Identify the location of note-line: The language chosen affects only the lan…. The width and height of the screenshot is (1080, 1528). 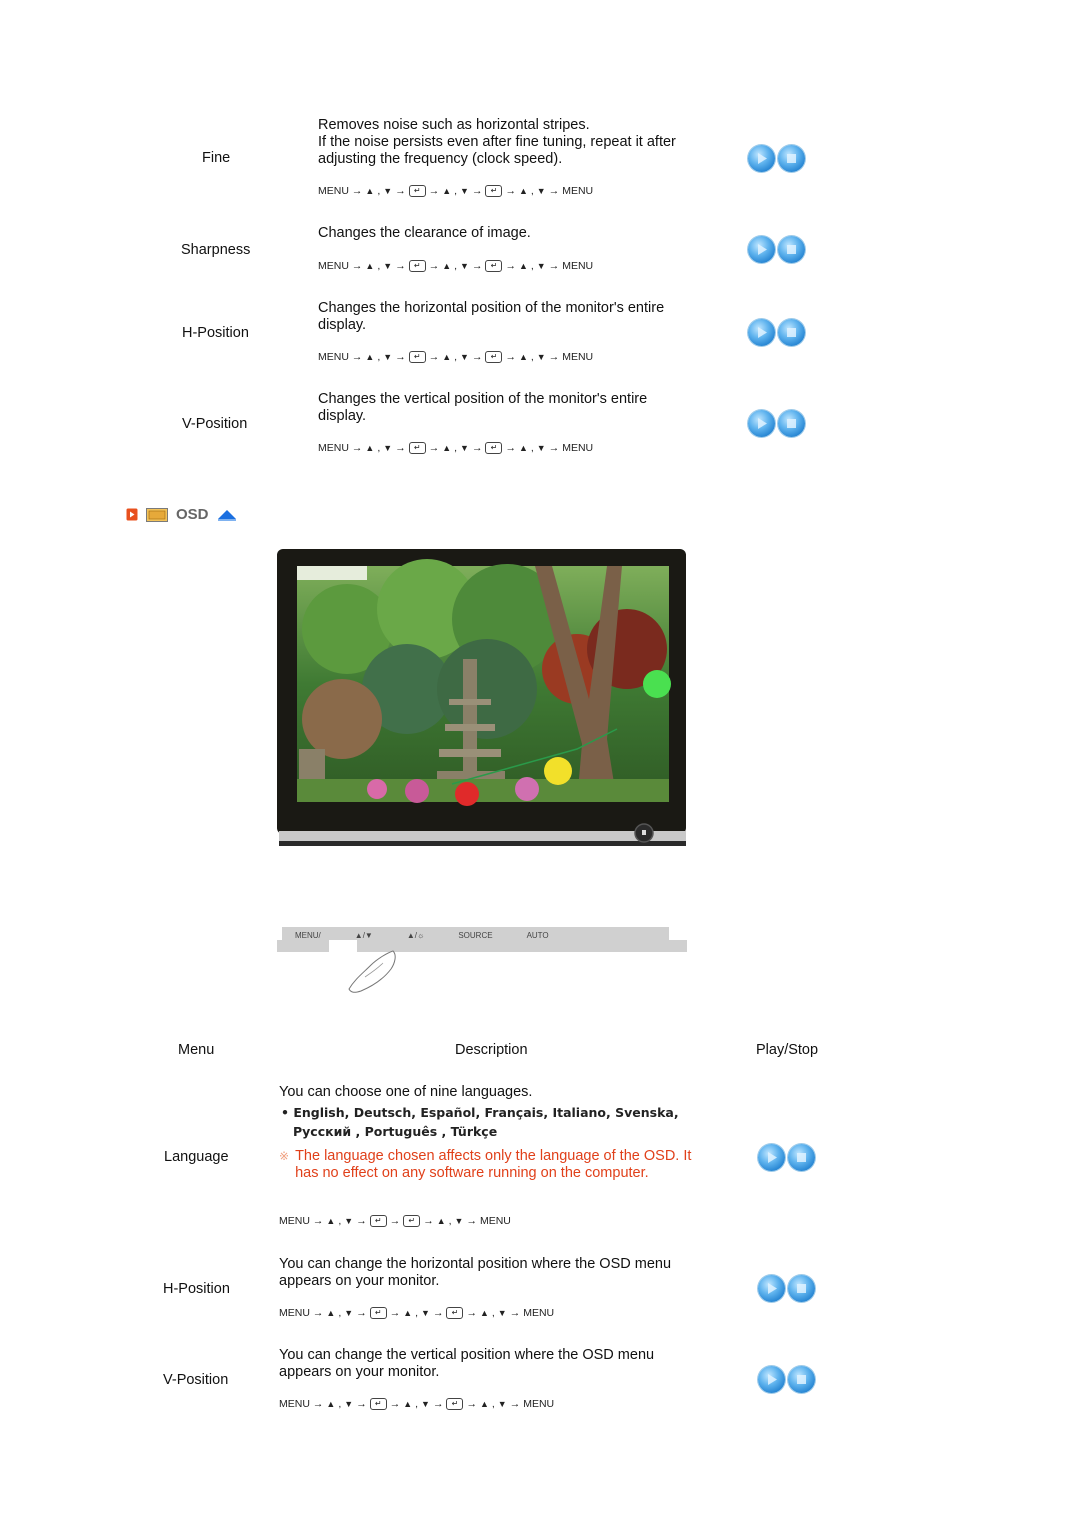
(493, 1156).